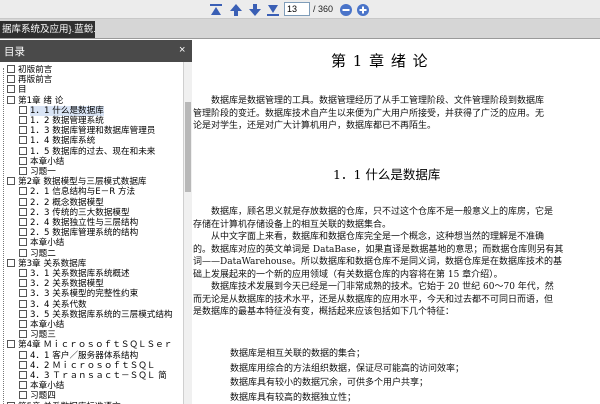 The height and width of the screenshot is (404, 600). I want to click on toc-item-label: 1．4 数据库系统, so click(63, 141).